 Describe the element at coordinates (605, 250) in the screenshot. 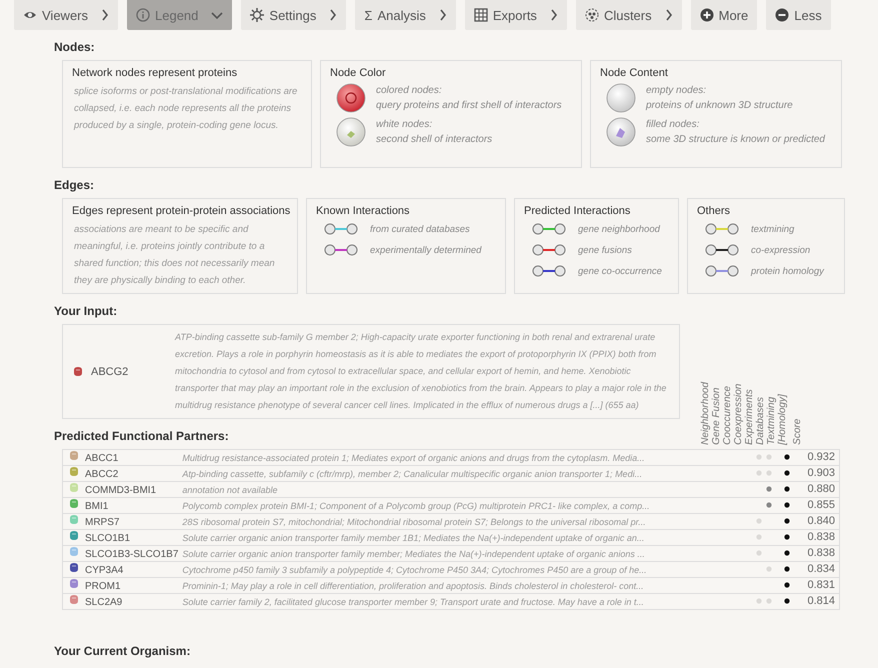

I see `legend-text: gene fusions` at that location.